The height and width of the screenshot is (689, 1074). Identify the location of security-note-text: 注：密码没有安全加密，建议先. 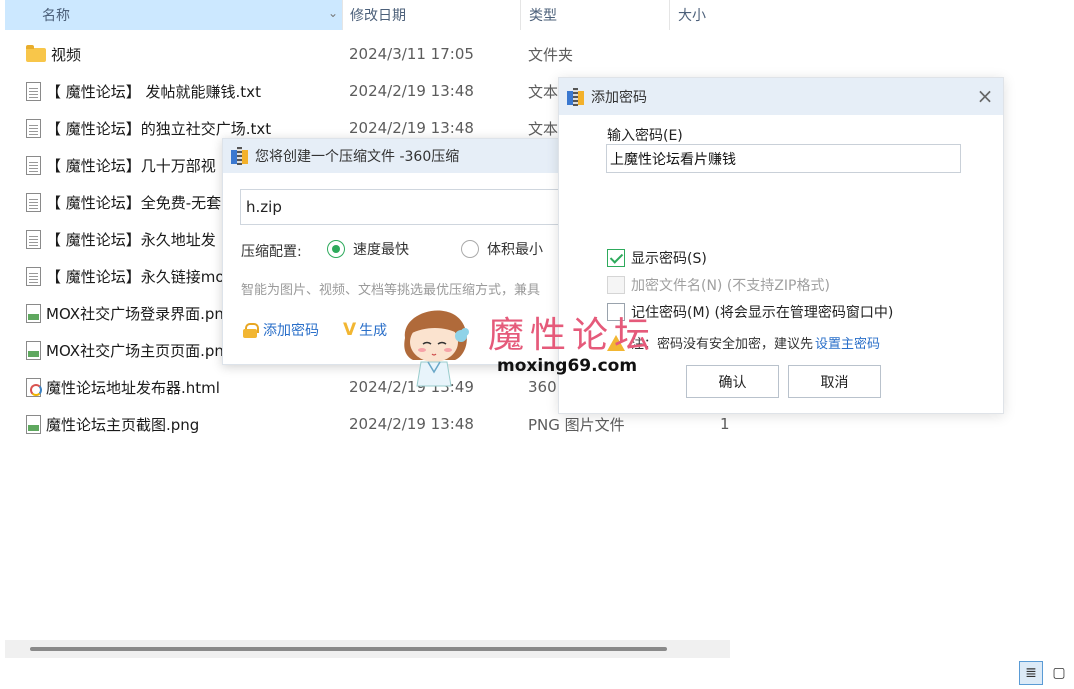
(722, 344).